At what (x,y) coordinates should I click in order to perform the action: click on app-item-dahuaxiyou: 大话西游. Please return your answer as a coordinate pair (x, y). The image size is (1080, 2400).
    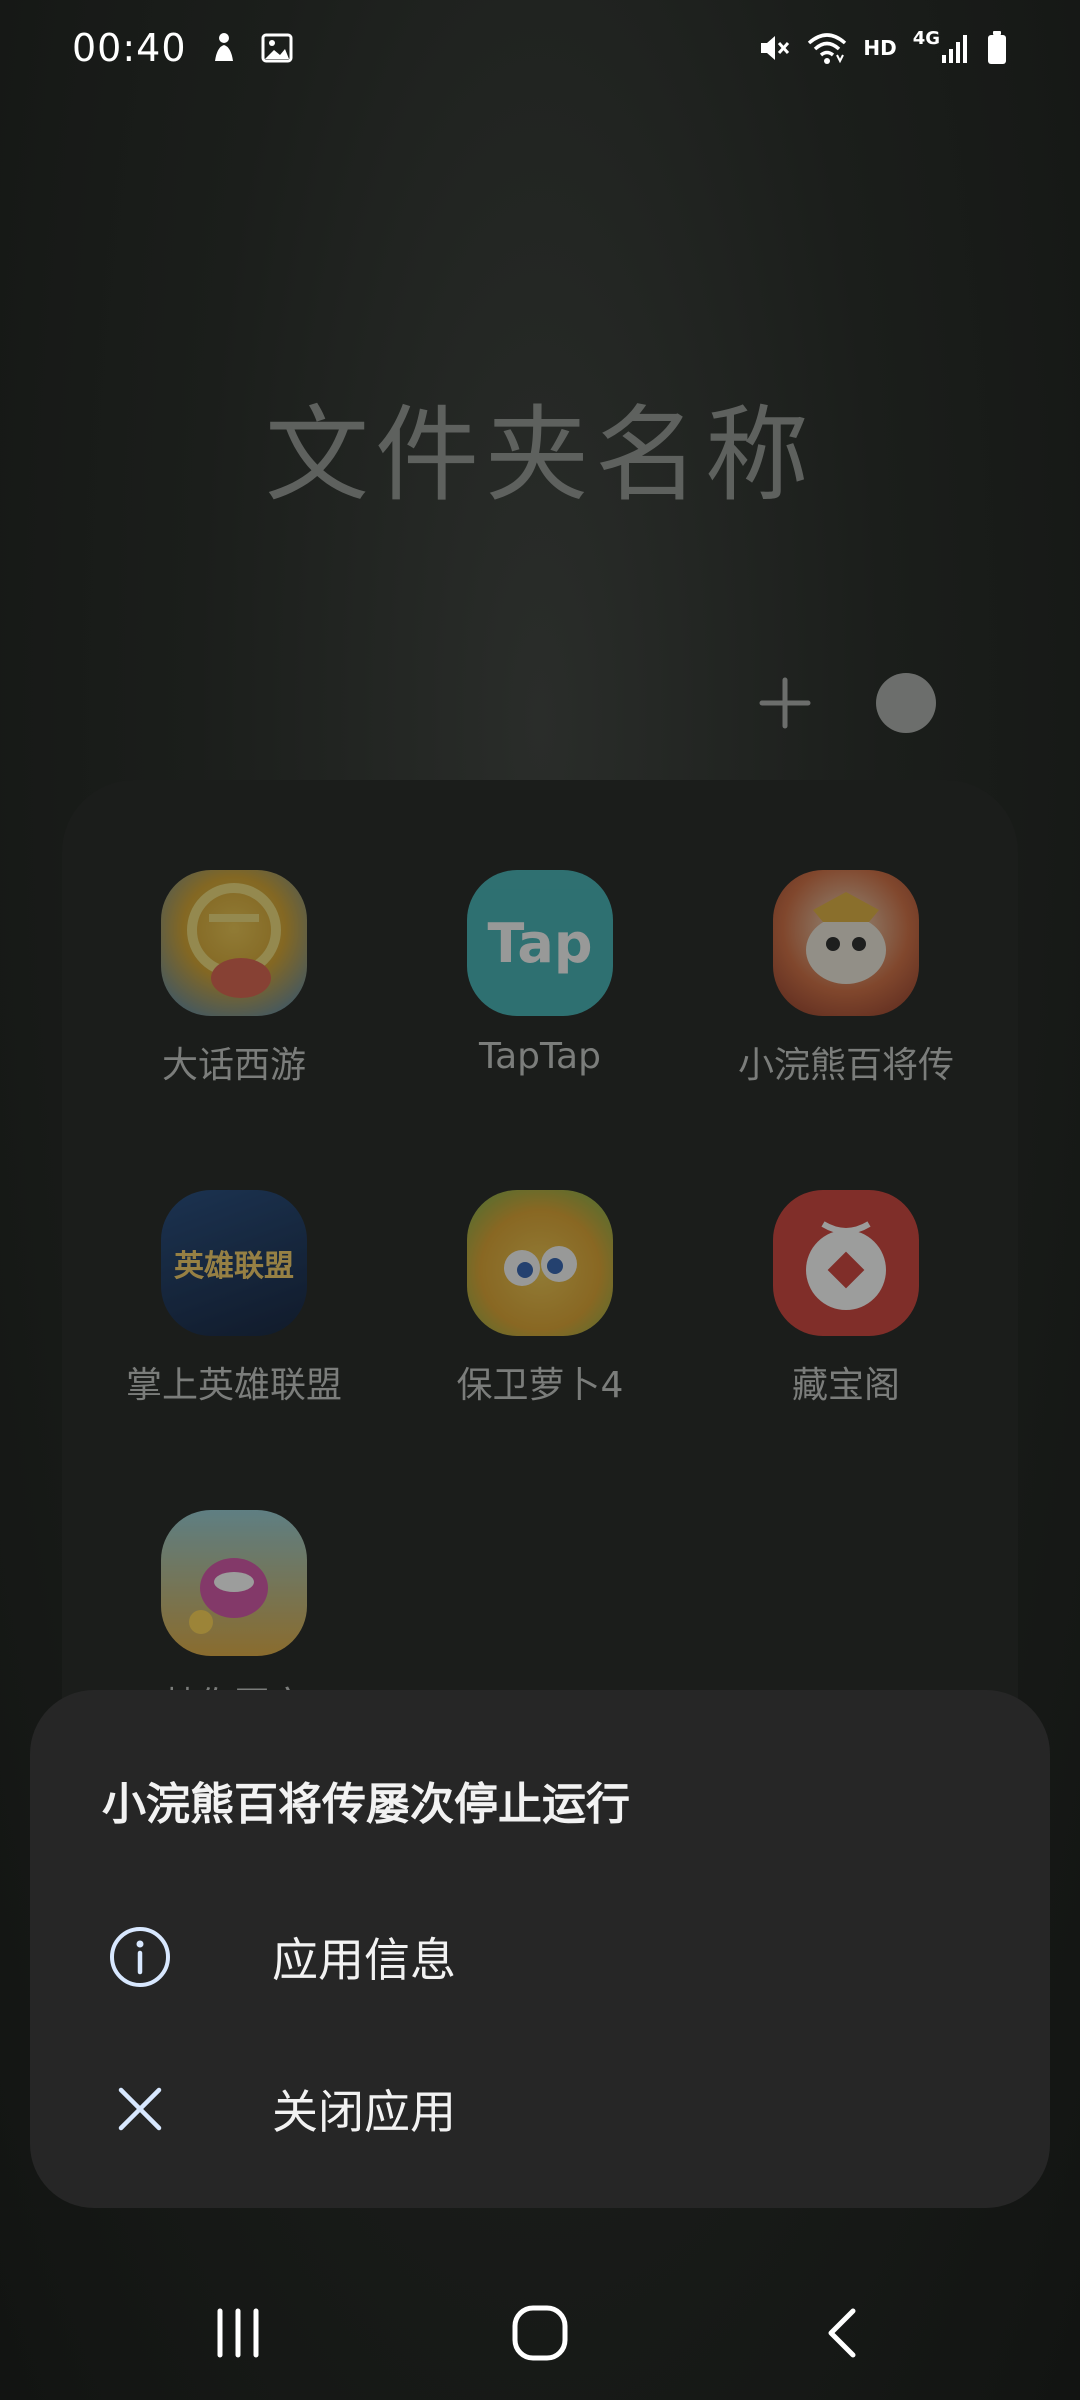
    Looking at the image, I should click on (234, 979).